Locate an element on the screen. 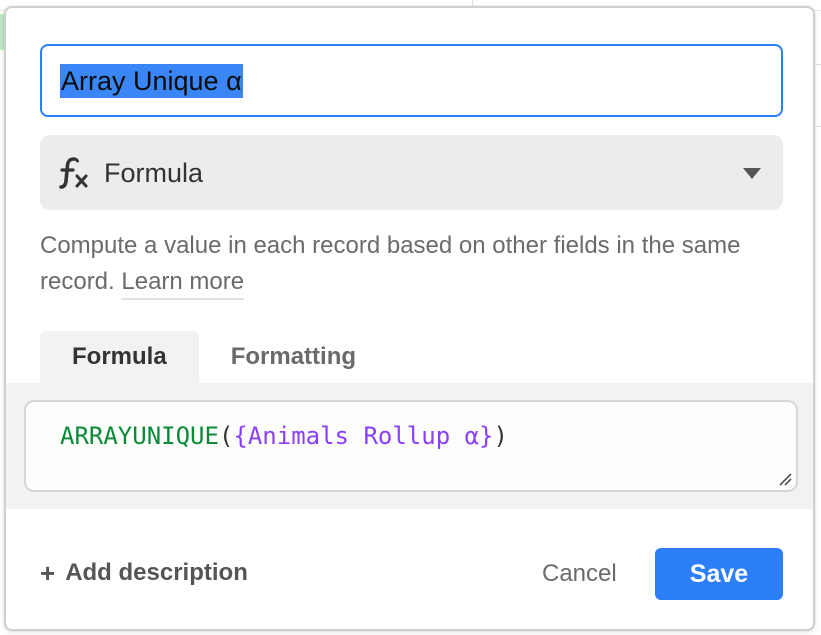 The image size is (821, 635). field-type-dropdown: Formula is located at coordinates (411, 172).